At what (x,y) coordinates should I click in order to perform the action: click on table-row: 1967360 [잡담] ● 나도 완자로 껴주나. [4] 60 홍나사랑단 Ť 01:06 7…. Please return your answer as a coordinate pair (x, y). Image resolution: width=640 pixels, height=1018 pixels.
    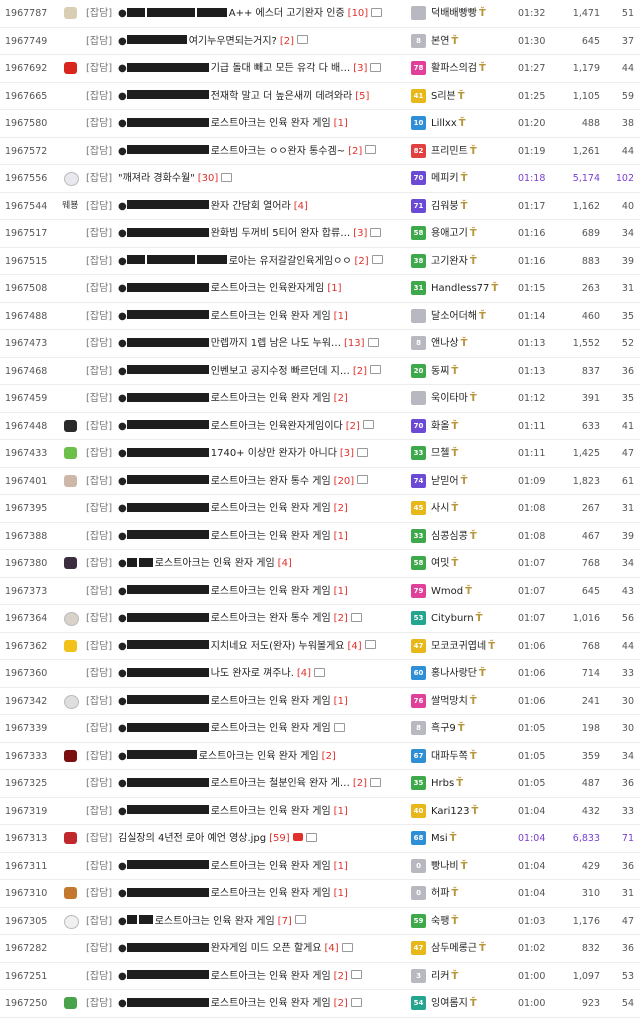
    Looking at the image, I should click on (320, 674).